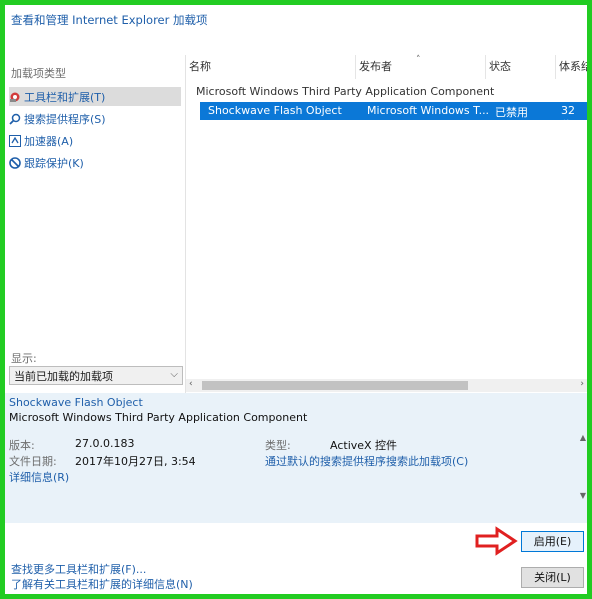  What do you see at coordinates (95, 162) in the screenshot?
I see `sidebar-item-tracking-protection: 跟踪保护(K)` at bounding box center [95, 162].